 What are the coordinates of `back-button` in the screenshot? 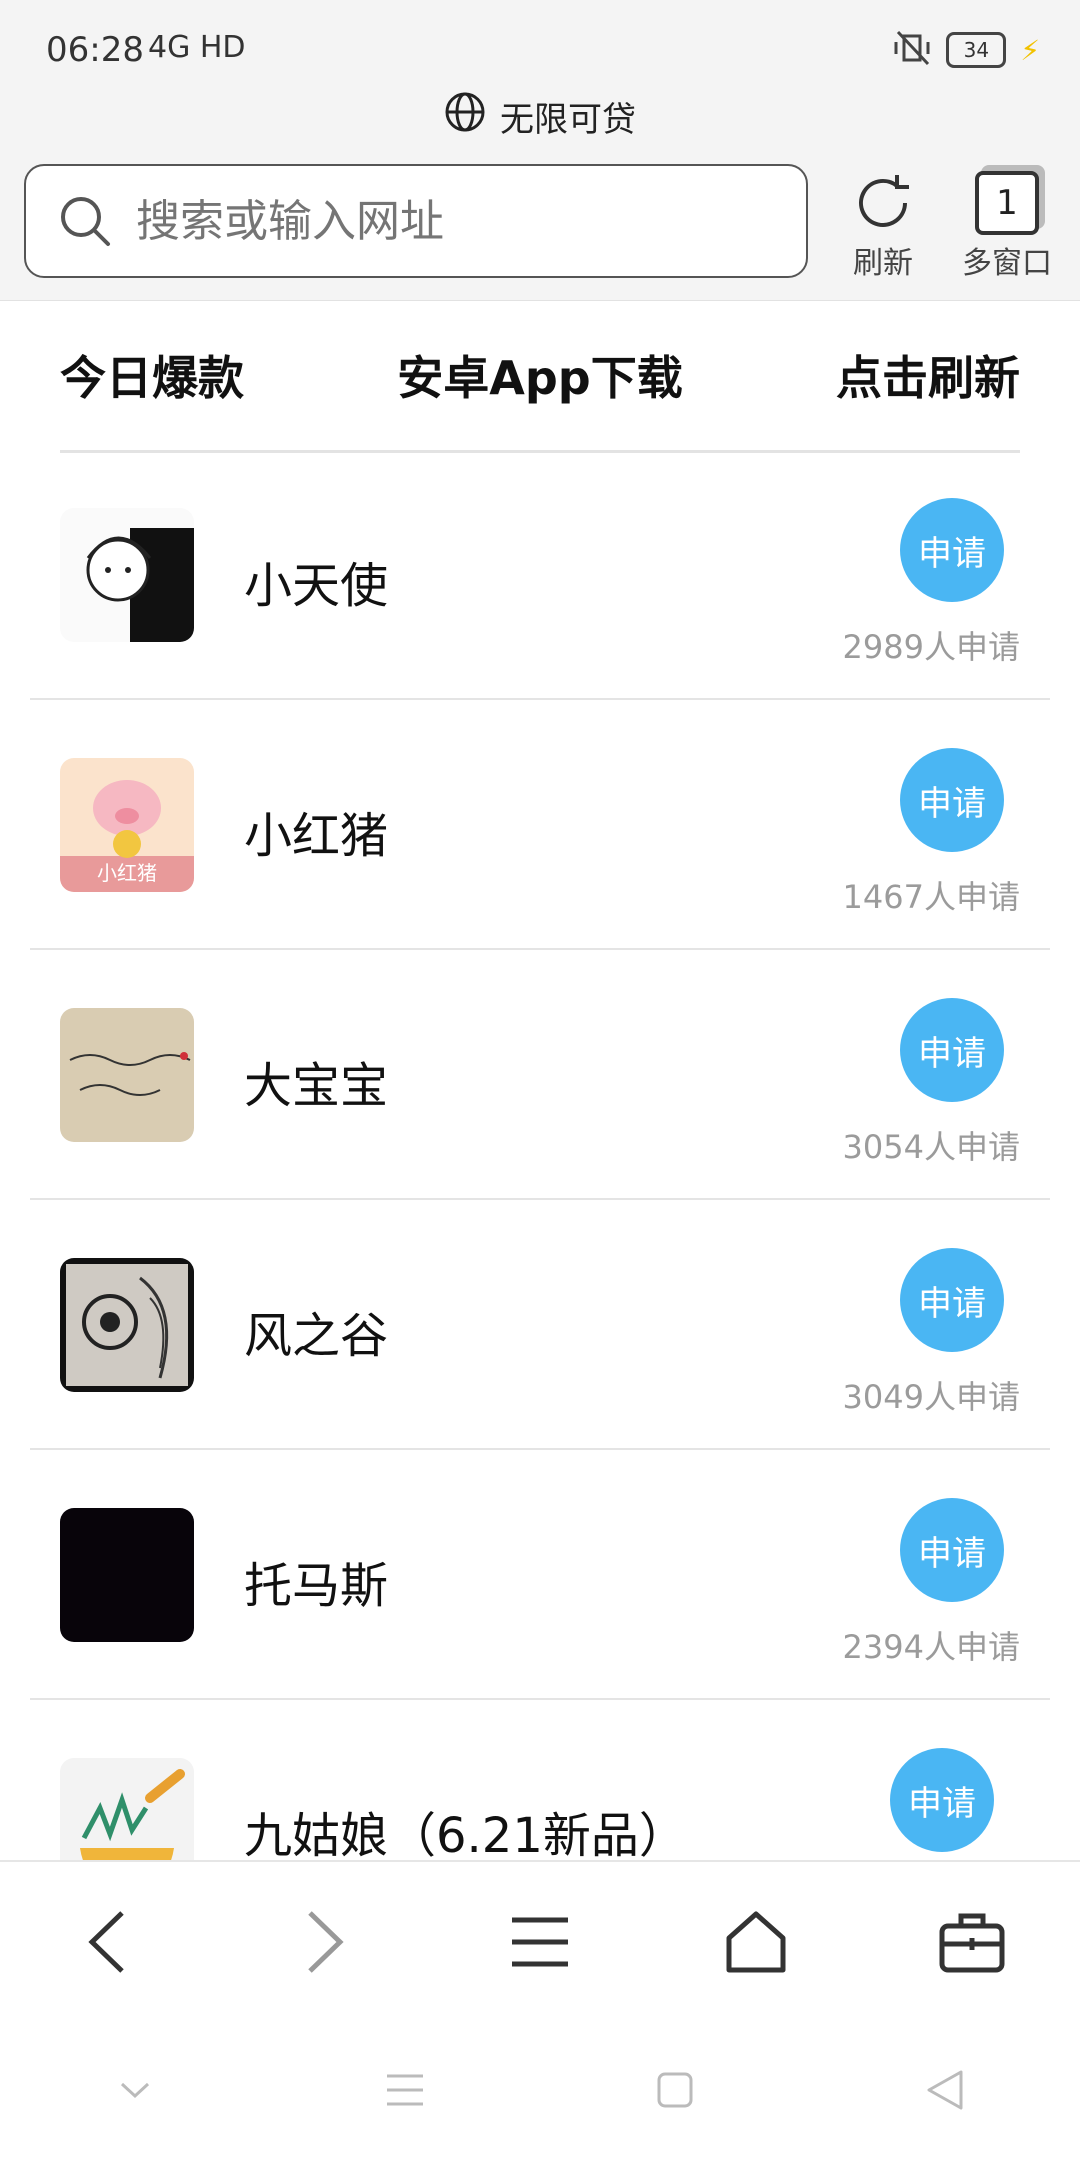 It's located at (108, 1942).